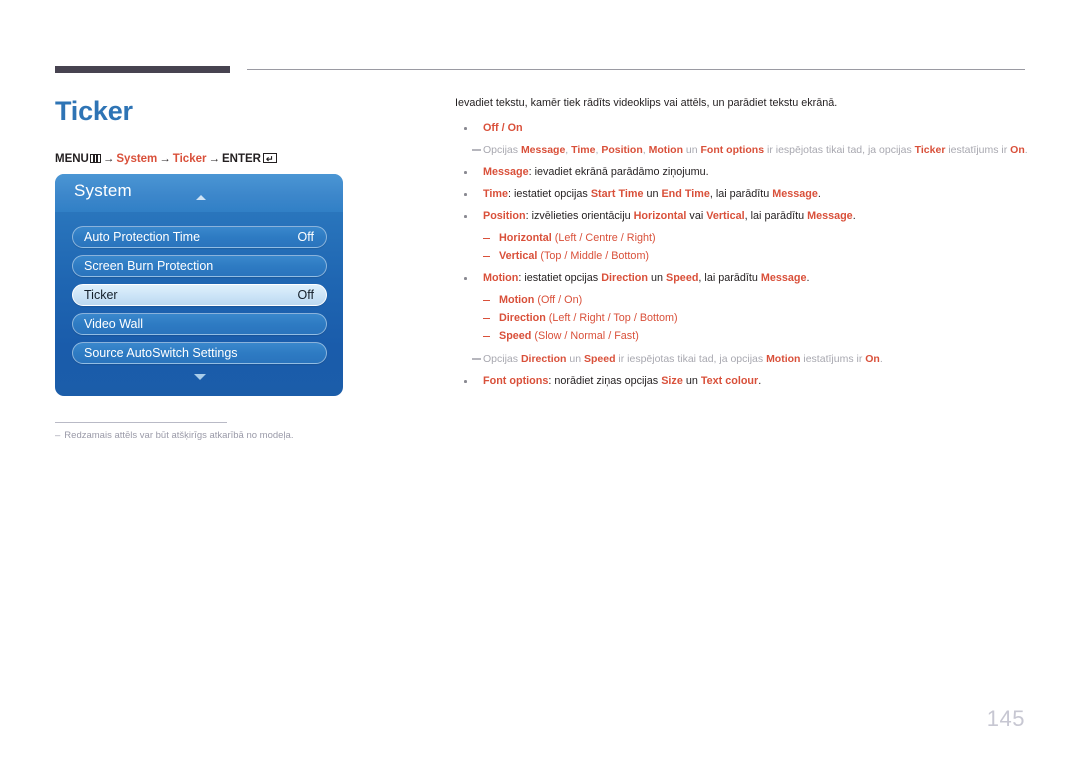  What do you see at coordinates (599, 359) in the screenshot?
I see `note2-speed: Speed` at bounding box center [599, 359].